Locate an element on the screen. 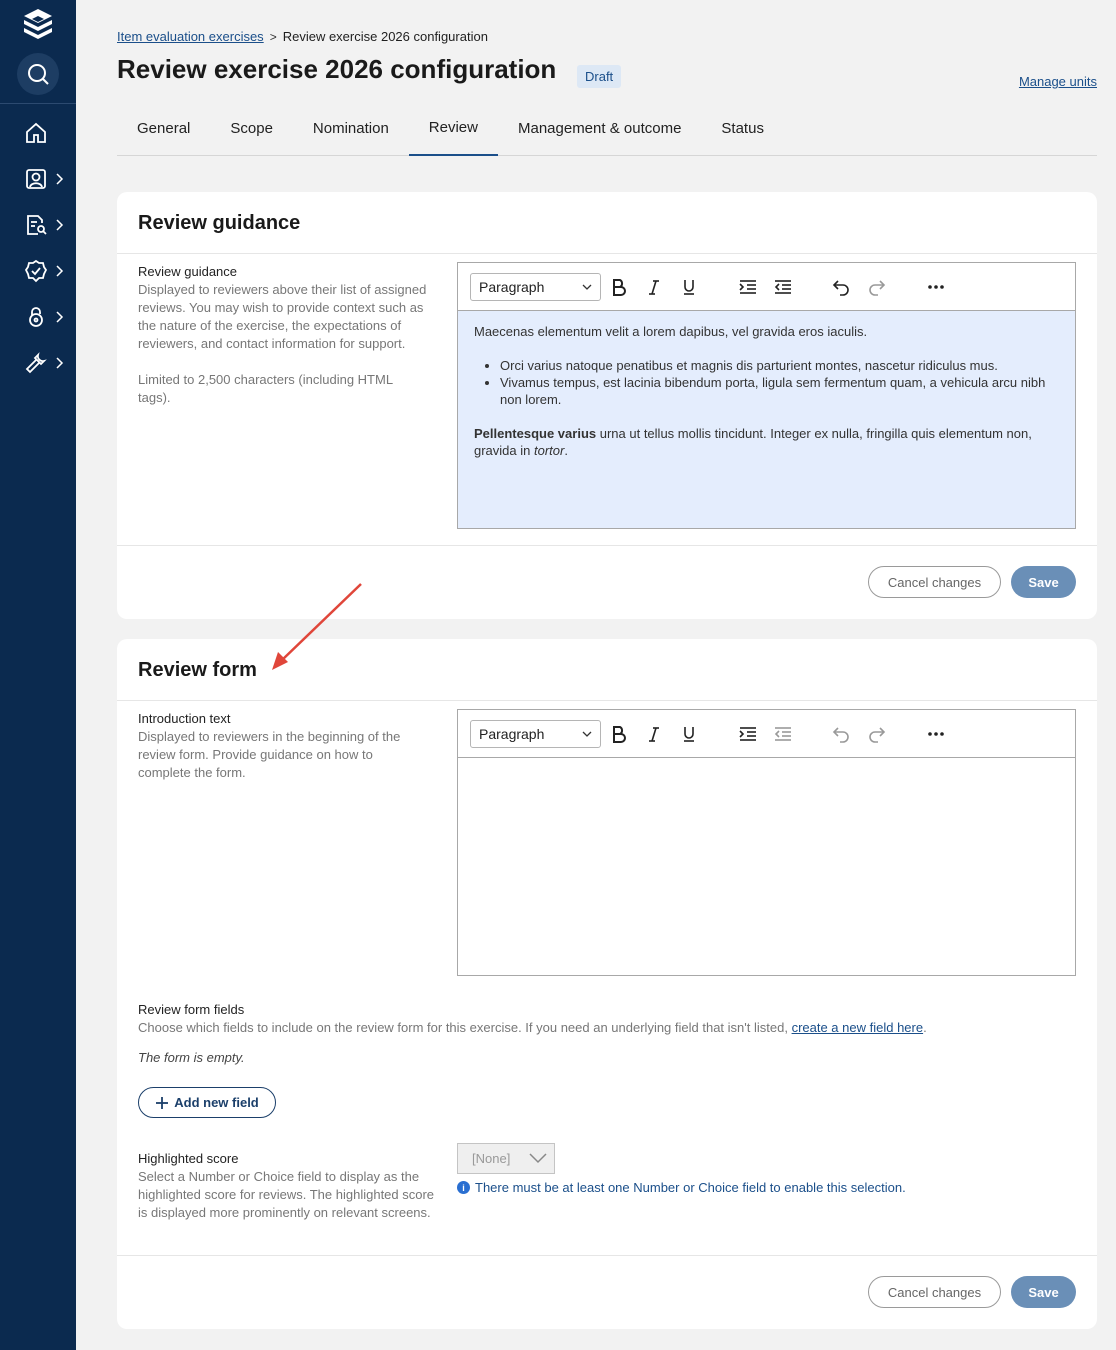 This screenshot has height=1350, width=1116. search-button is located at coordinates (38, 74).